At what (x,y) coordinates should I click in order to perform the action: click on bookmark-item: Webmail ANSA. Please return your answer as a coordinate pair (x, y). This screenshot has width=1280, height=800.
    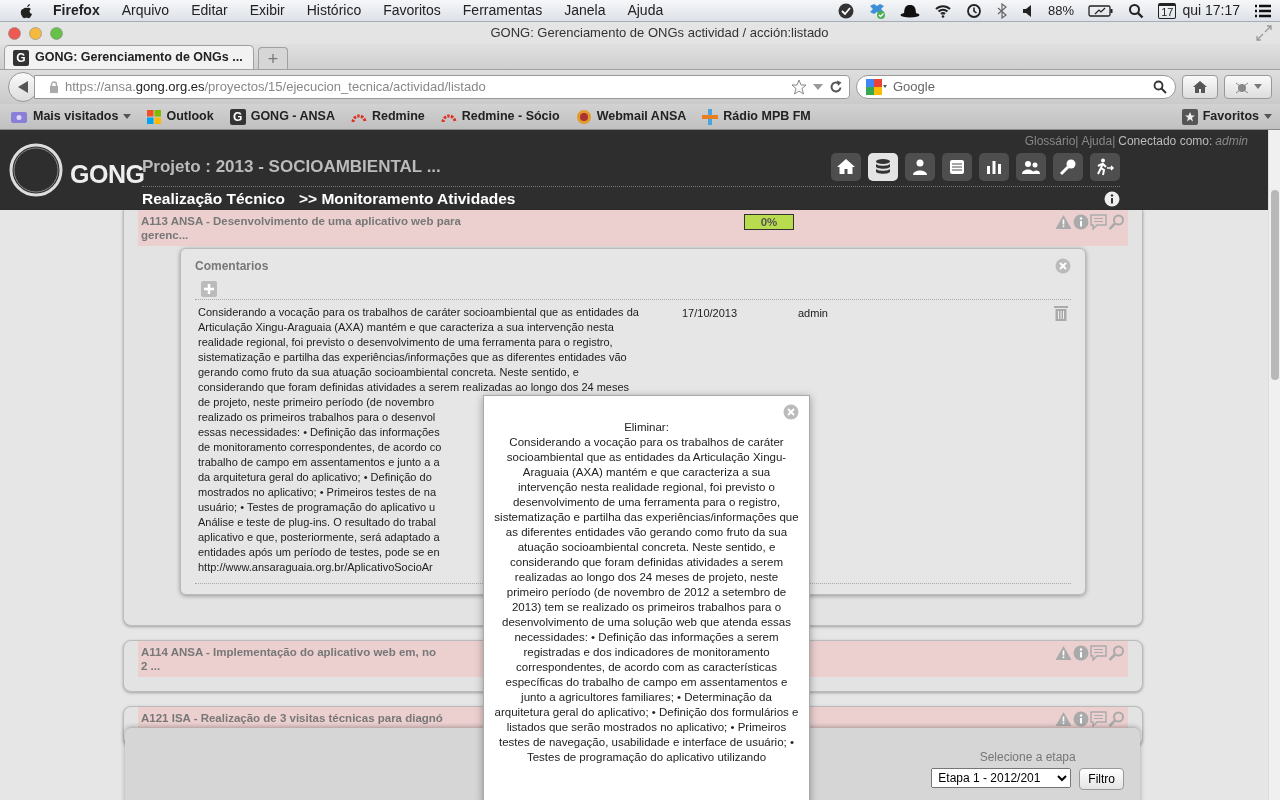
    Looking at the image, I should click on (631, 116).